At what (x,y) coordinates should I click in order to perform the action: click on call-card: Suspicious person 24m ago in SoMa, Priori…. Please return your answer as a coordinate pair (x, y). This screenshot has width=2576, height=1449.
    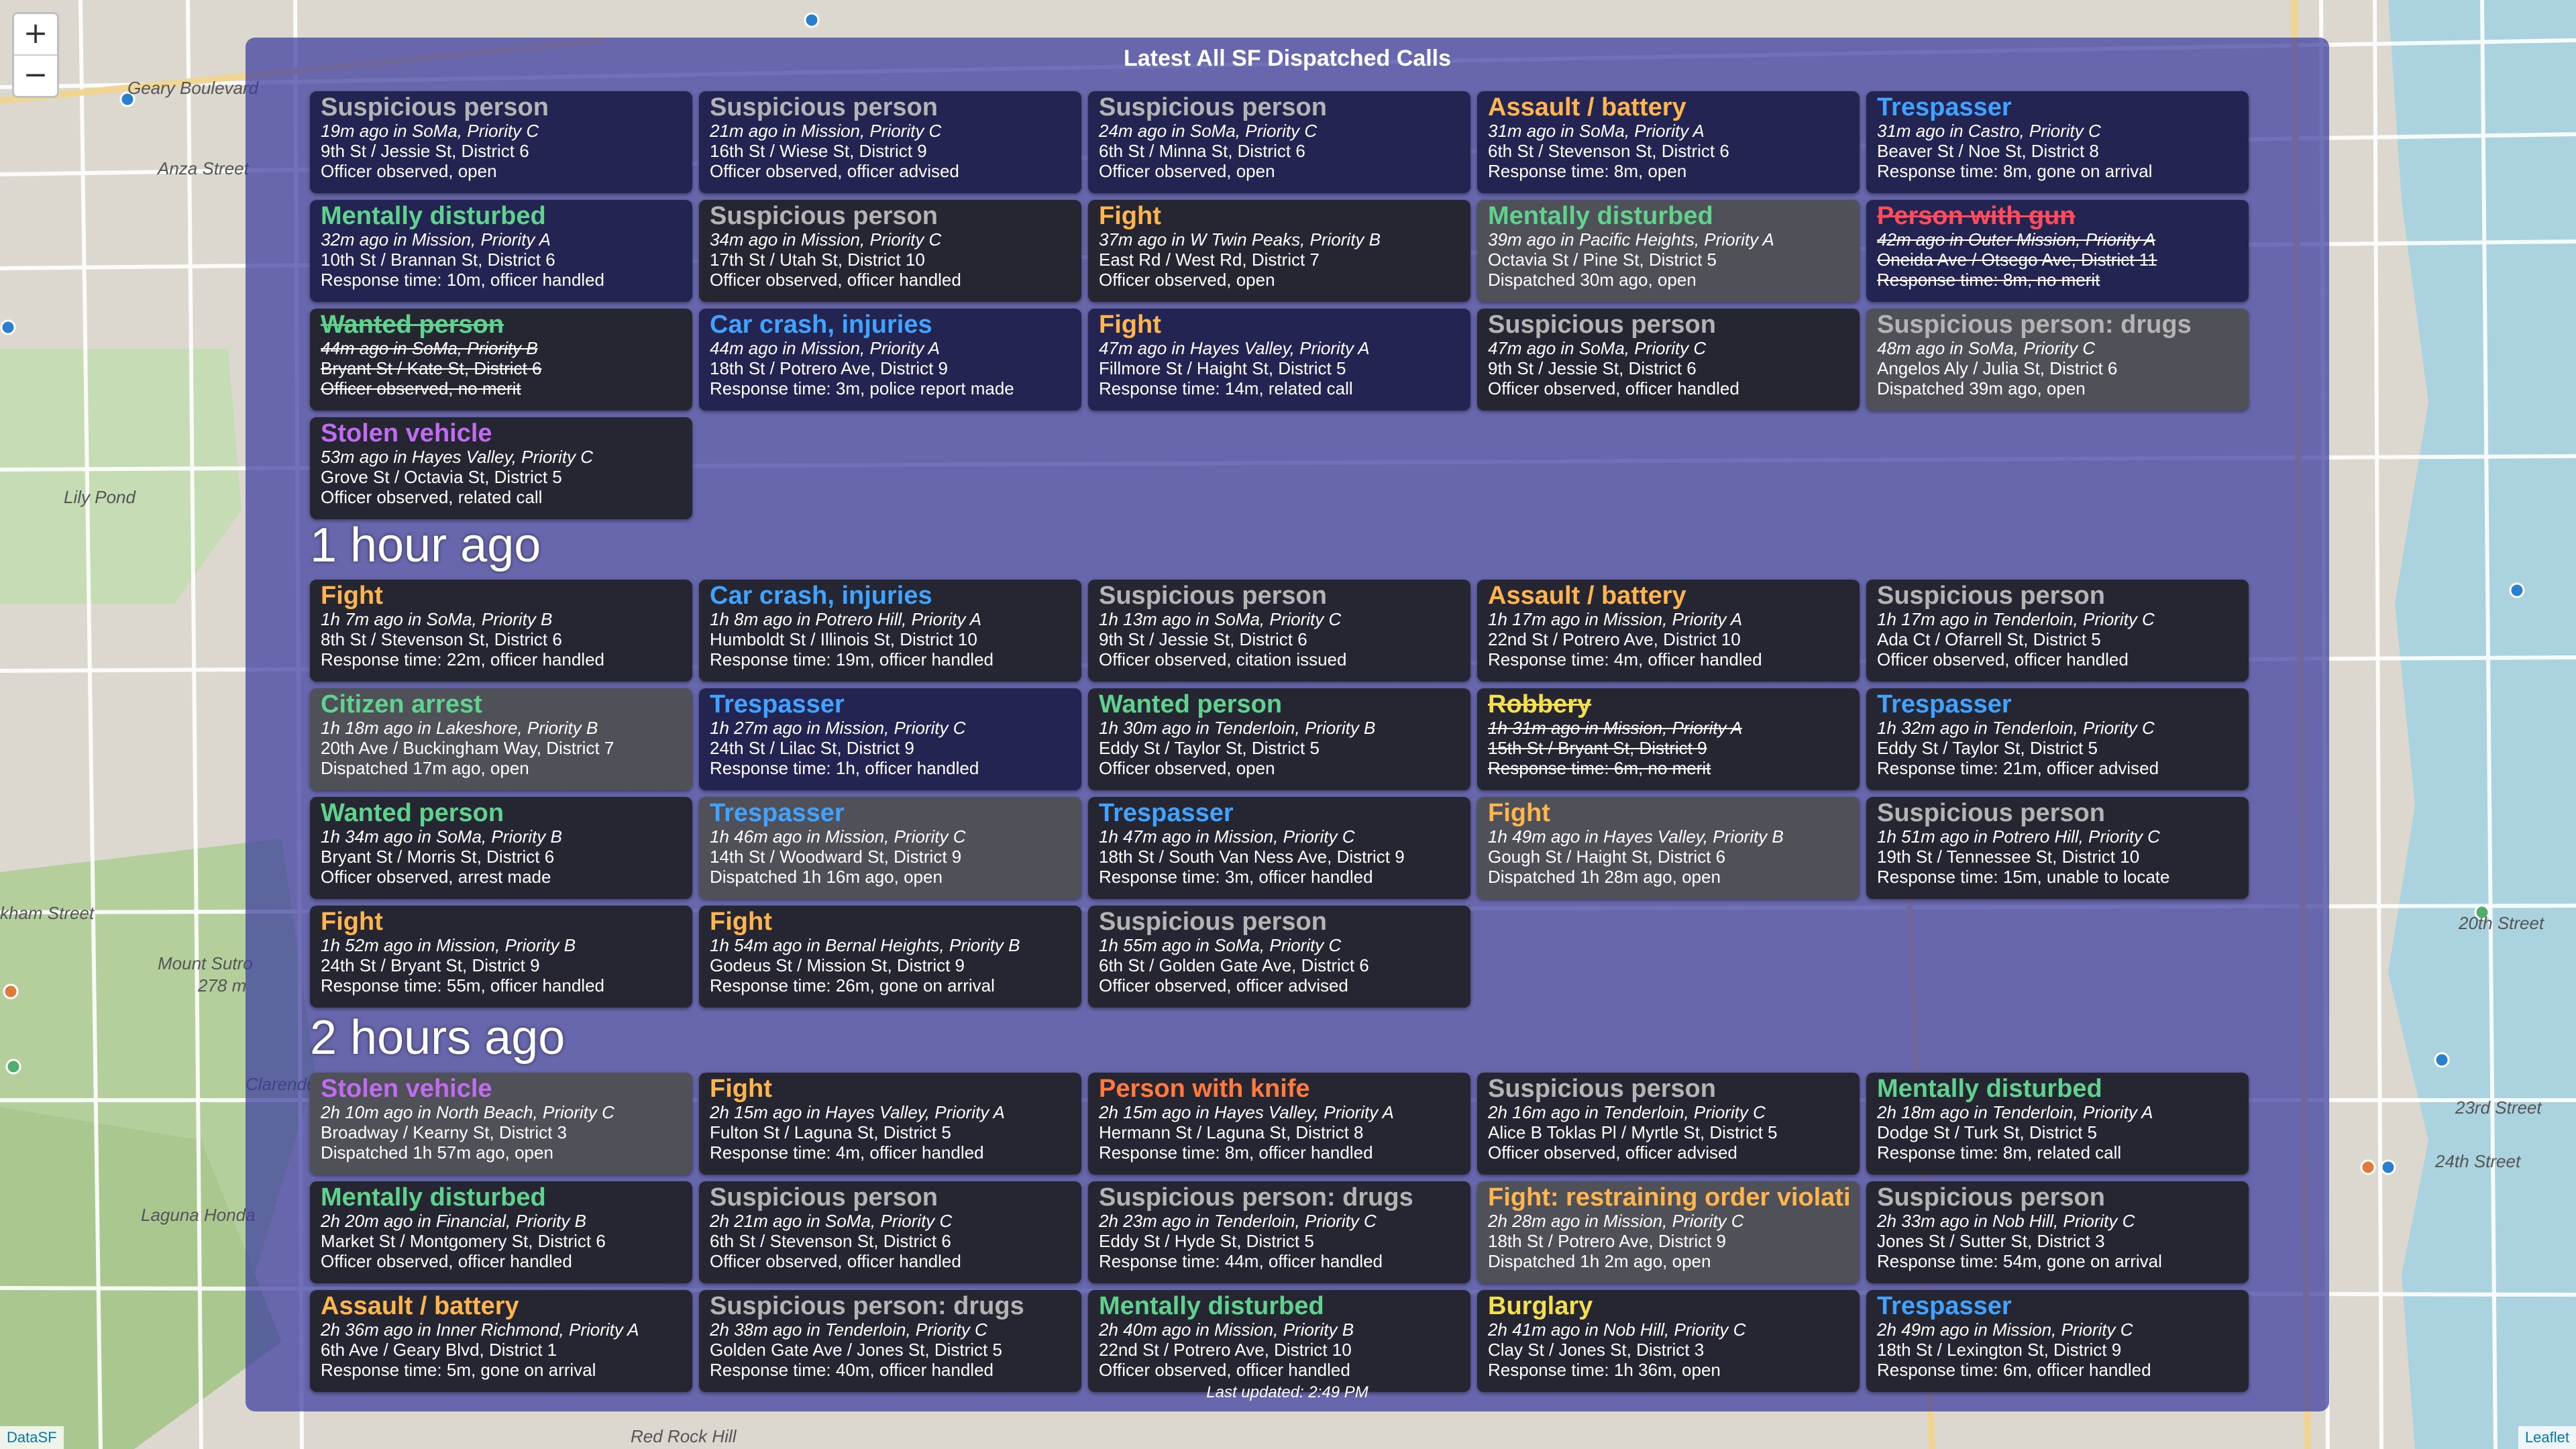
    Looking at the image, I should click on (1279, 142).